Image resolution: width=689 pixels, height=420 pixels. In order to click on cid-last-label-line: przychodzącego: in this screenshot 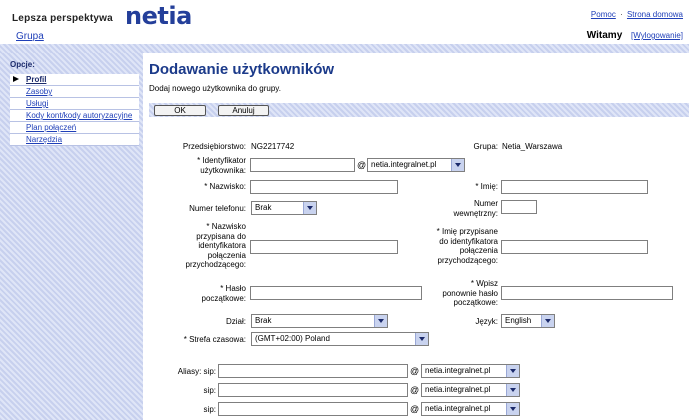, I will do `click(215, 264)`.